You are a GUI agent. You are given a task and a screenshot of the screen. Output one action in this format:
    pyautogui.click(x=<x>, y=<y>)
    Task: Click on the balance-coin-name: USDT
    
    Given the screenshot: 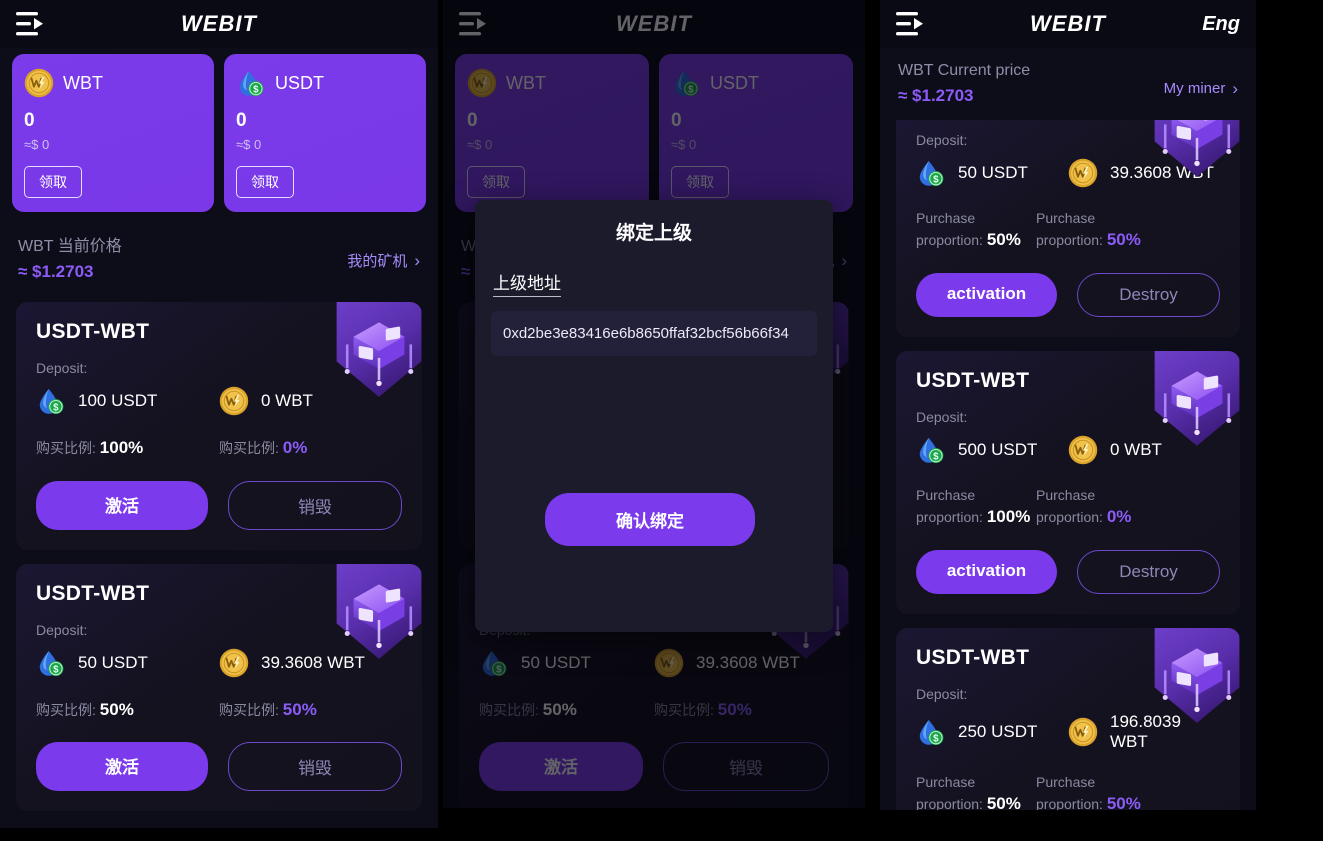 What is the action you would take?
    pyautogui.click(x=299, y=82)
    